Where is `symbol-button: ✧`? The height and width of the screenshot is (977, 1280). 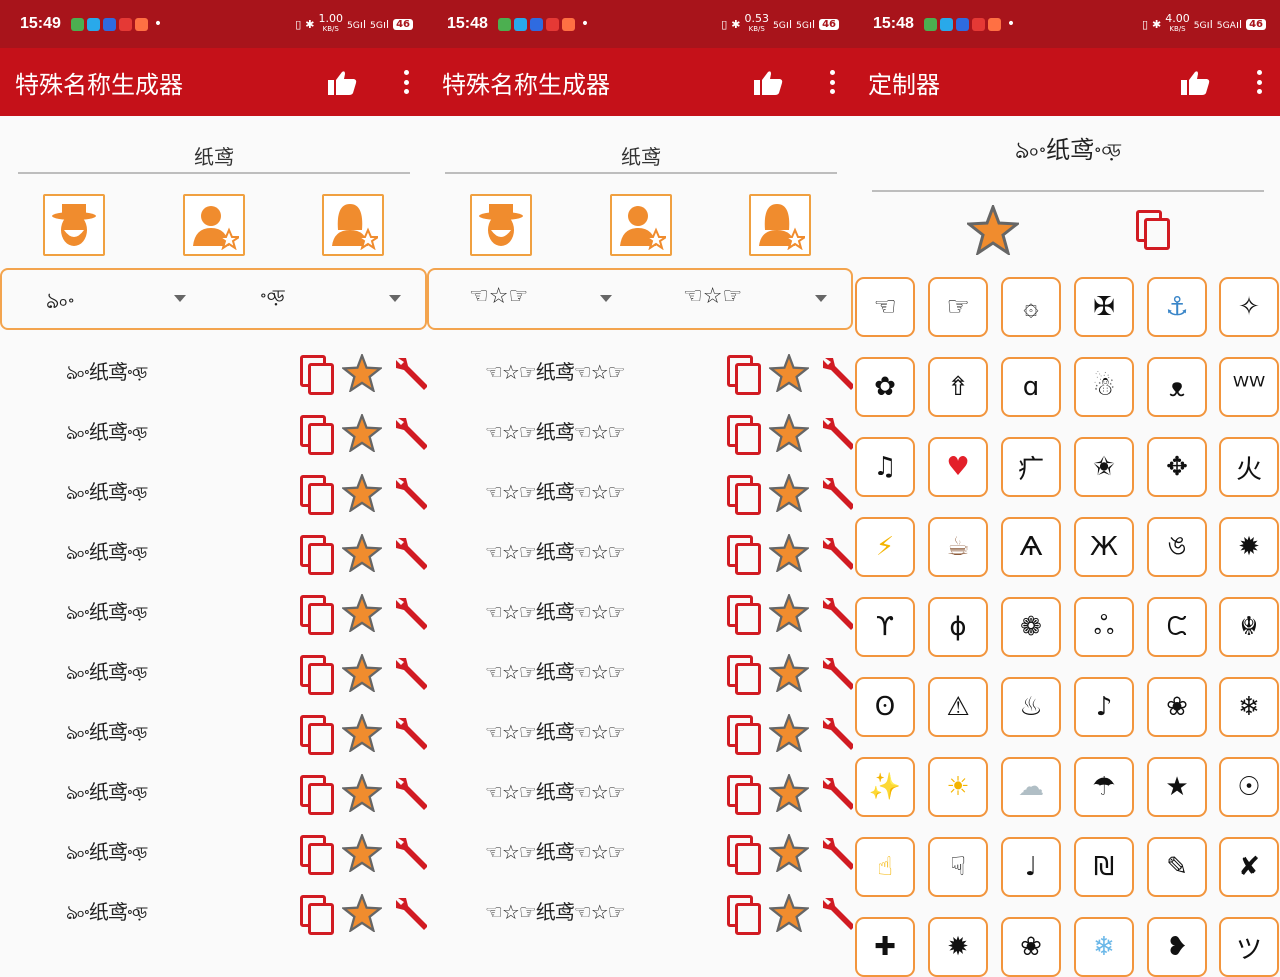 symbol-button: ✧ is located at coordinates (1249, 307).